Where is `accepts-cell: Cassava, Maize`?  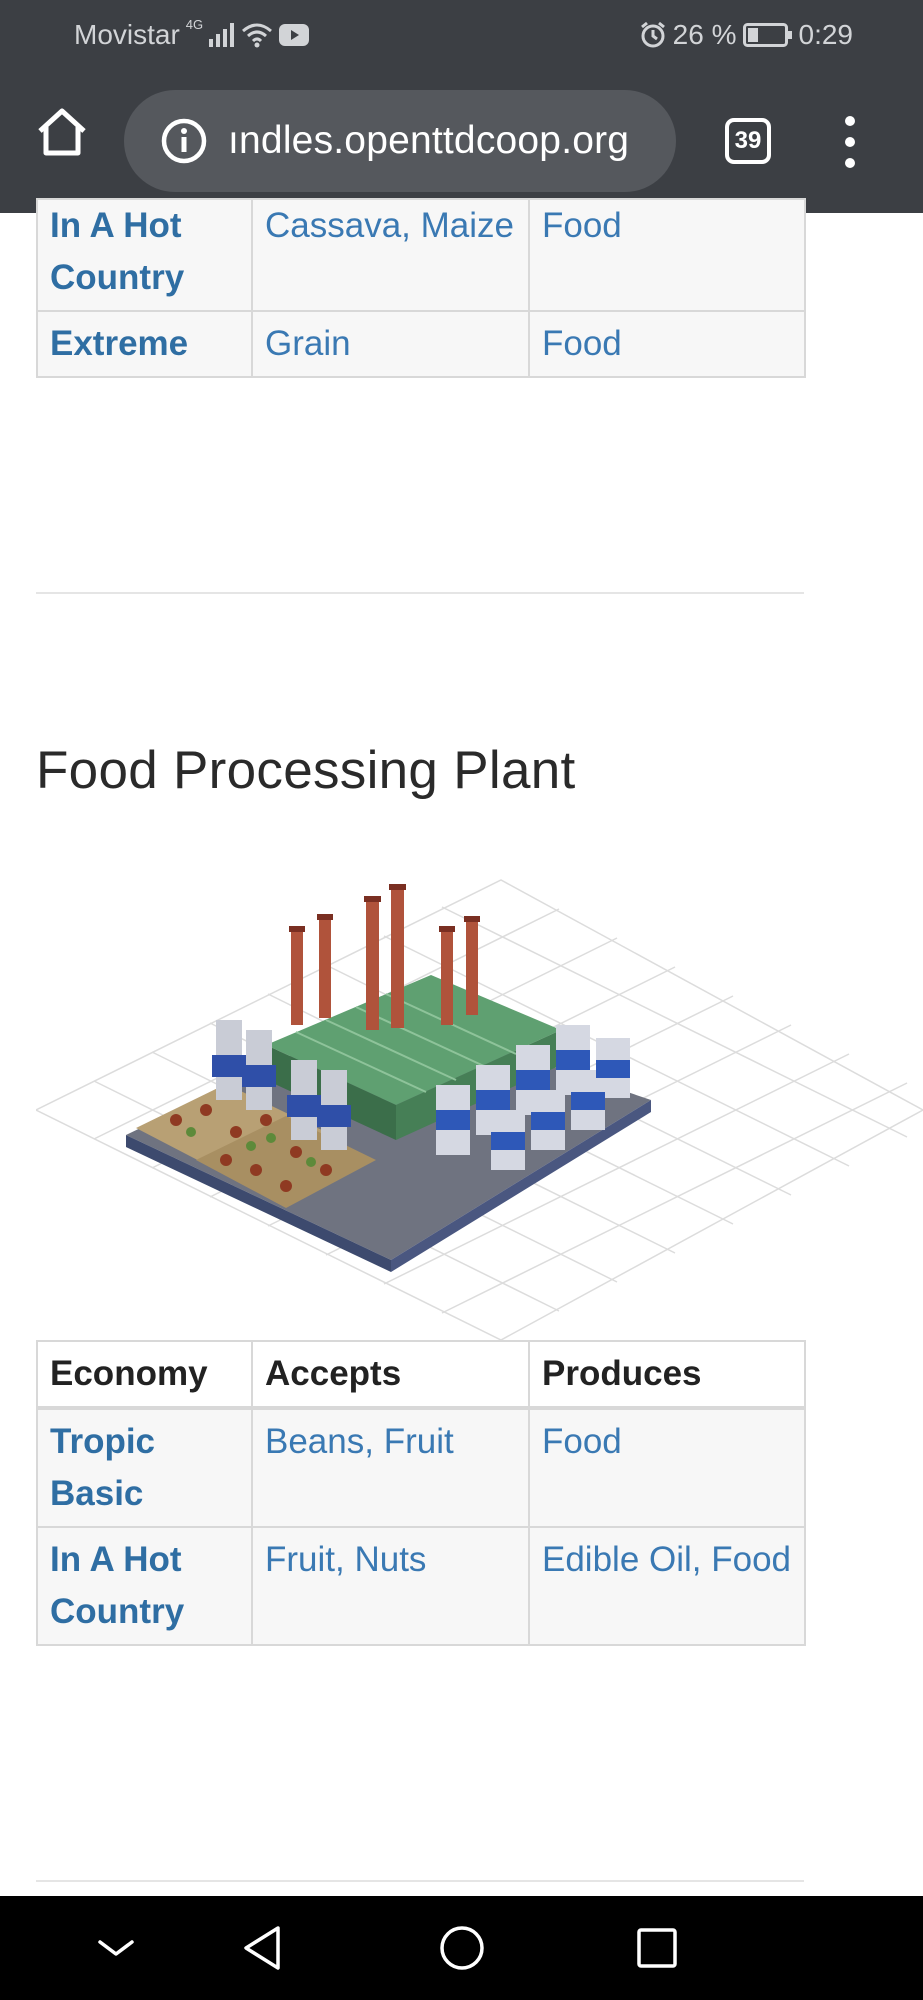 accepts-cell: Cassava, Maize is located at coordinates (390, 255).